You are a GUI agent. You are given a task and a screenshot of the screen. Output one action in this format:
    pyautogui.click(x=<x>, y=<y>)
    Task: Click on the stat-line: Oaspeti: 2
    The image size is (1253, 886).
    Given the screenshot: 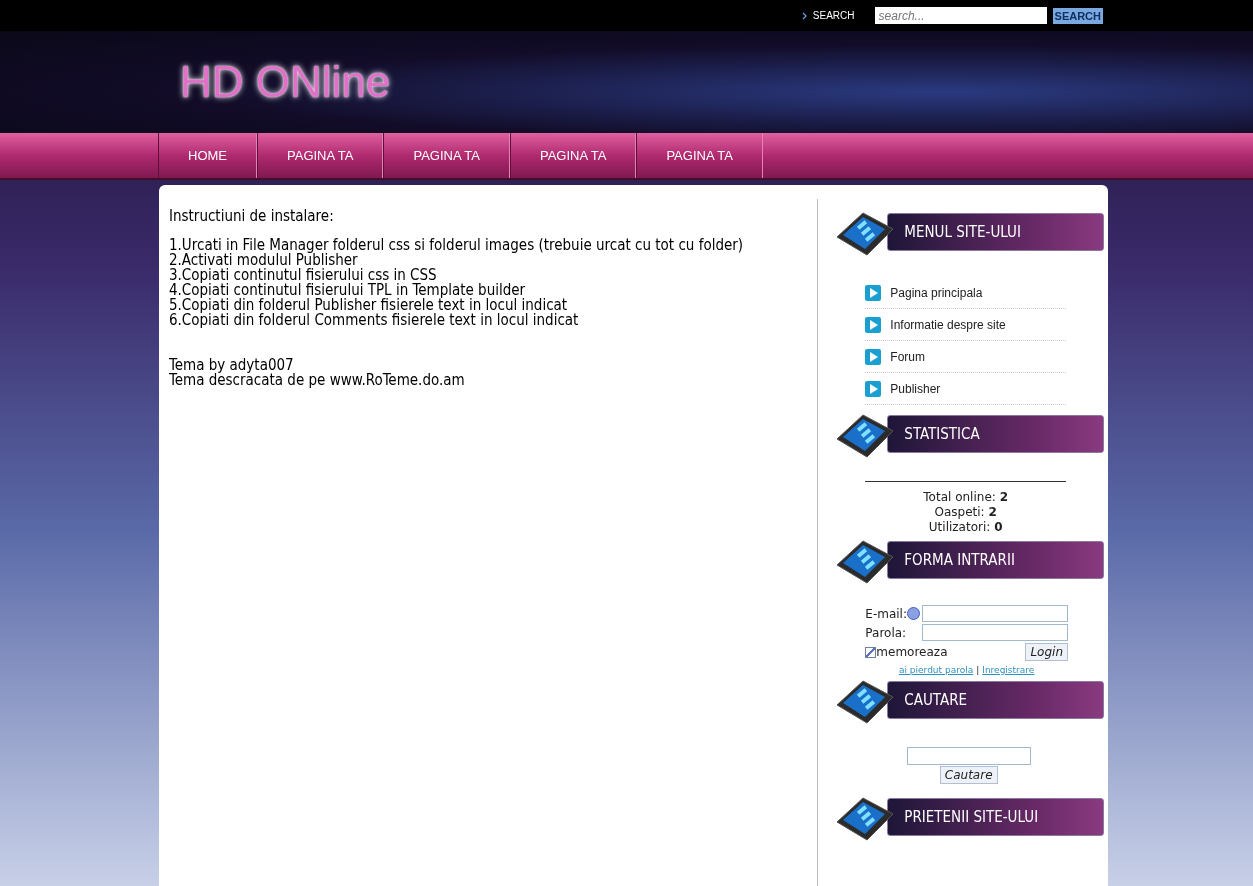 What is the action you would take?
    pyautogui.click(x=965, y=512)
    